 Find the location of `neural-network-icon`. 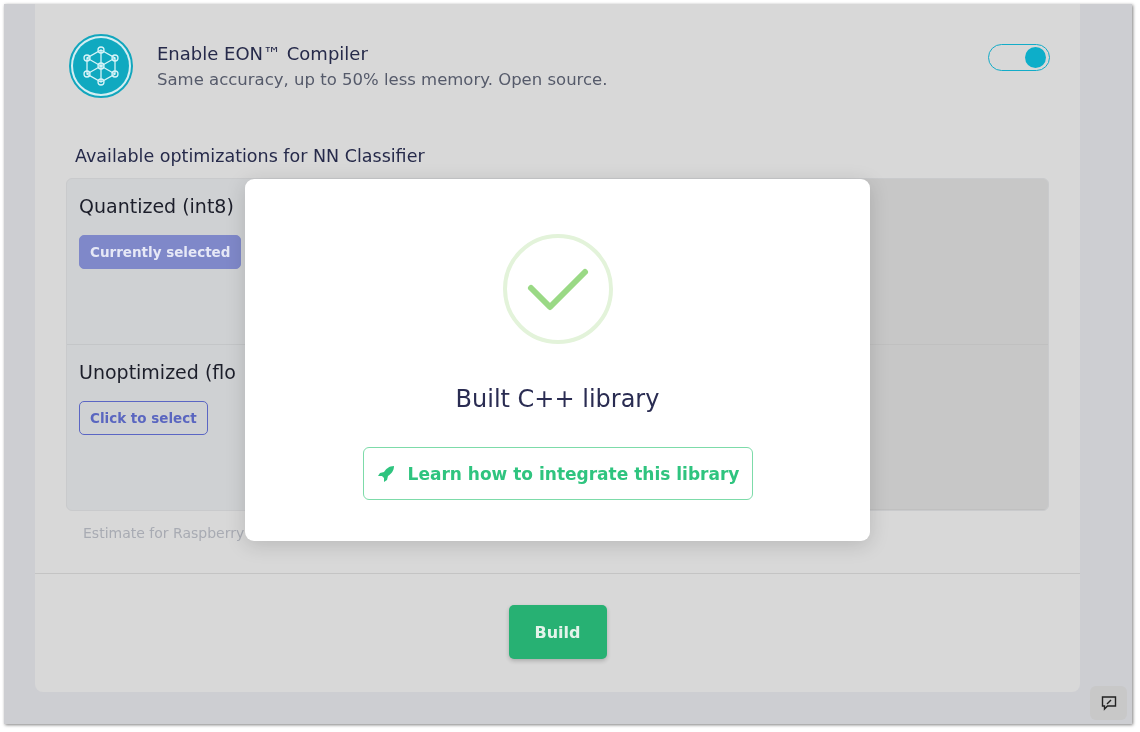

neural-network-icon is located at coordinates (101, 66).